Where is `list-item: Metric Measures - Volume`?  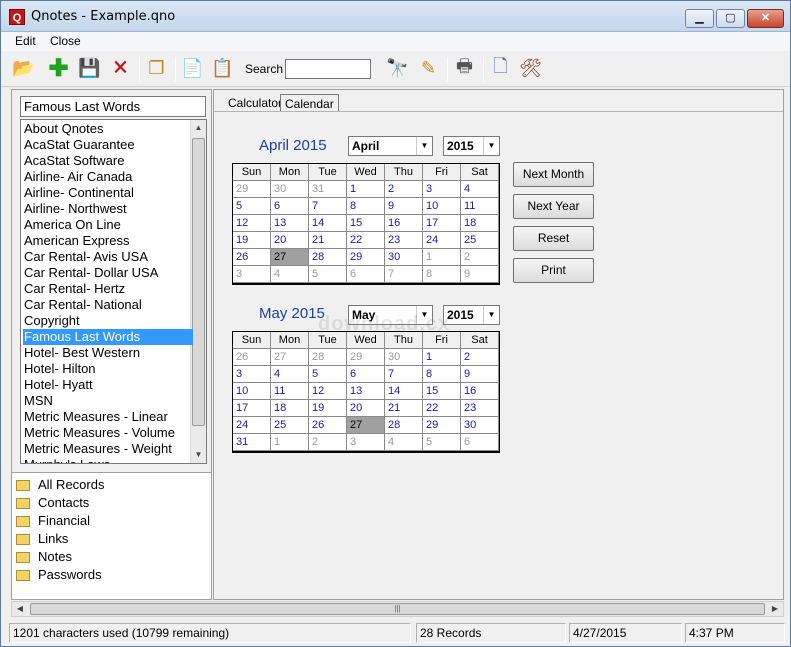
list-item: Metric Measures - Volume is located at coordinates (108, 433).